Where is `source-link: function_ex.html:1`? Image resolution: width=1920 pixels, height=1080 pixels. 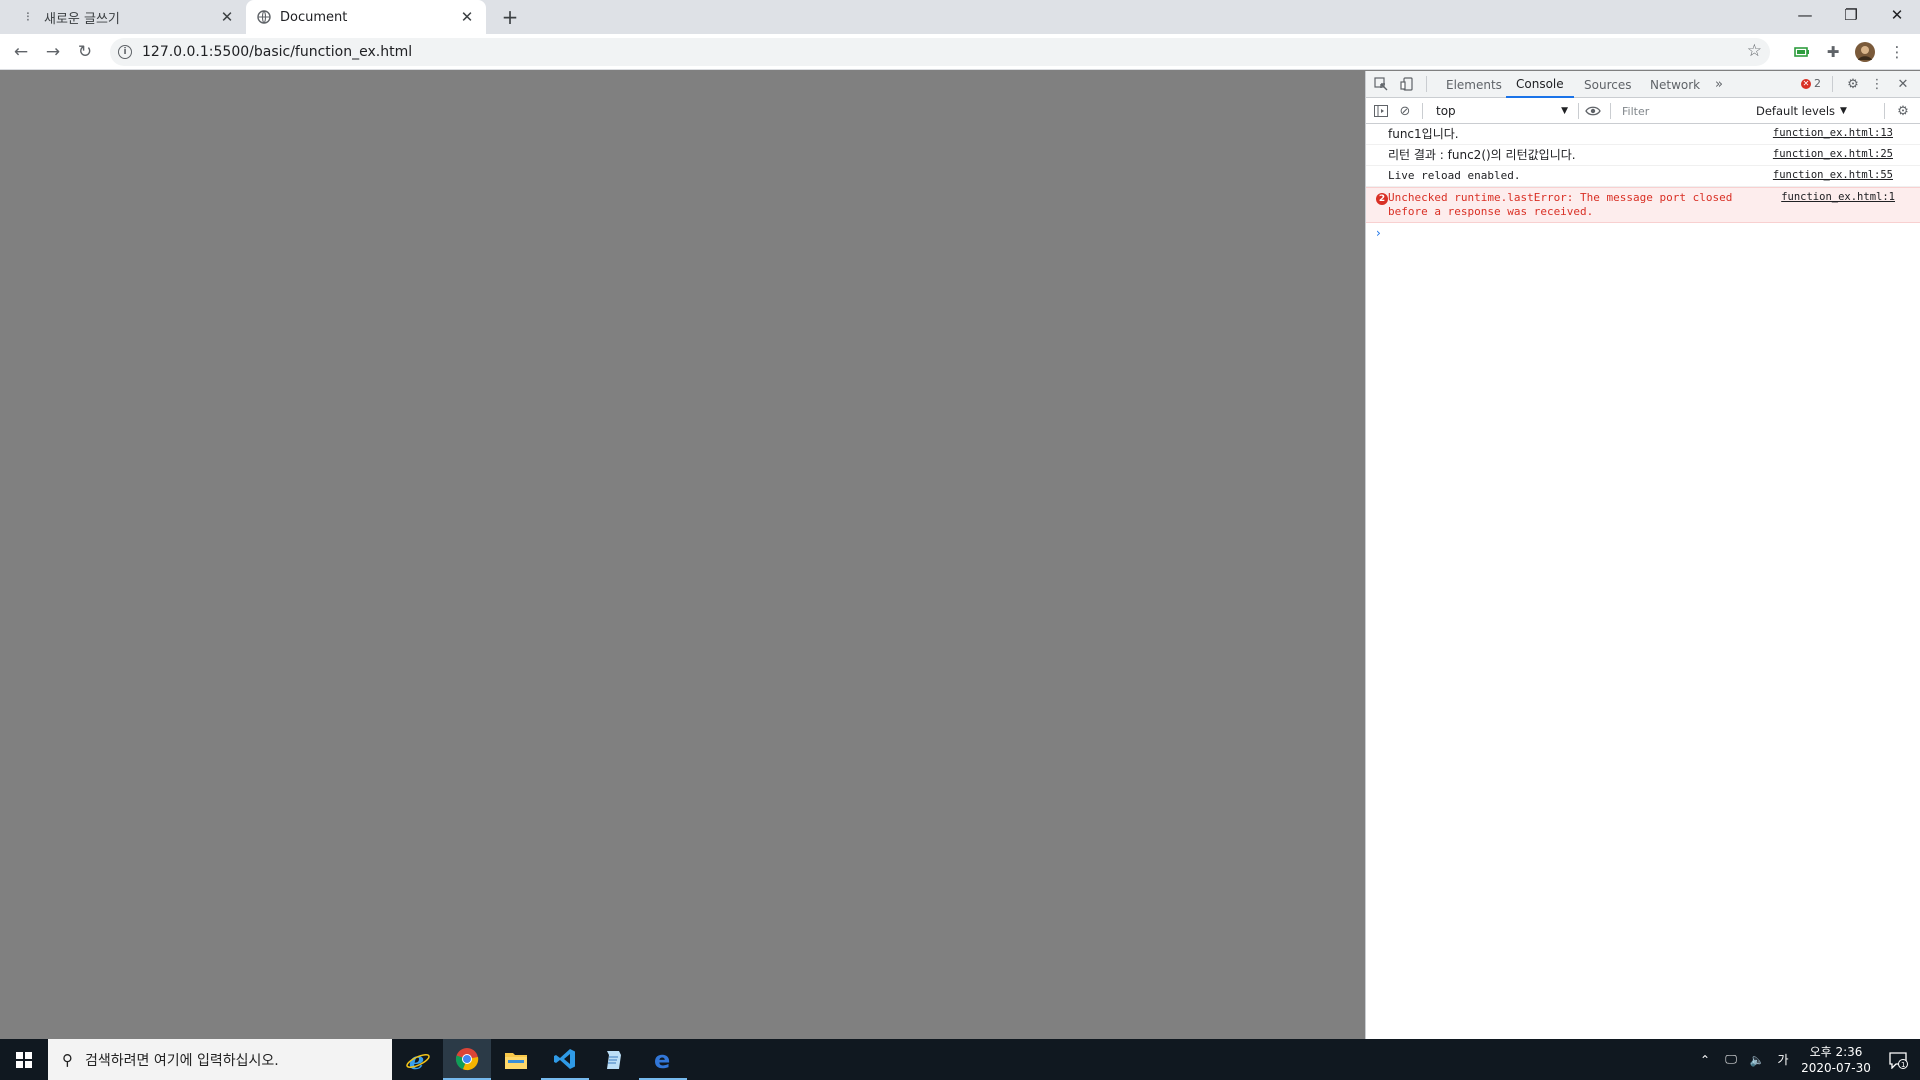 source-link: function_ex.html:1 is located at coordinates (1838, 197).